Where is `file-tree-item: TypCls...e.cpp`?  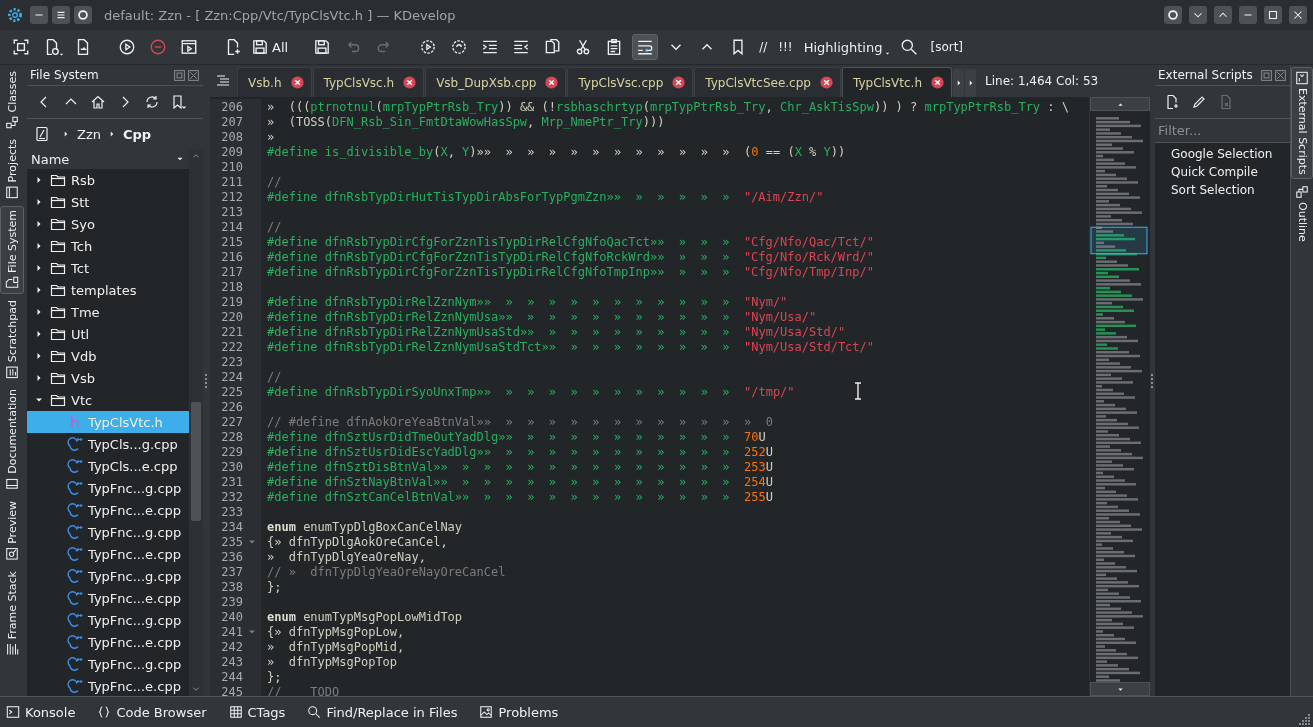
file-tree-item: TypCls...e.cpp is located at coordinates (108, 466).